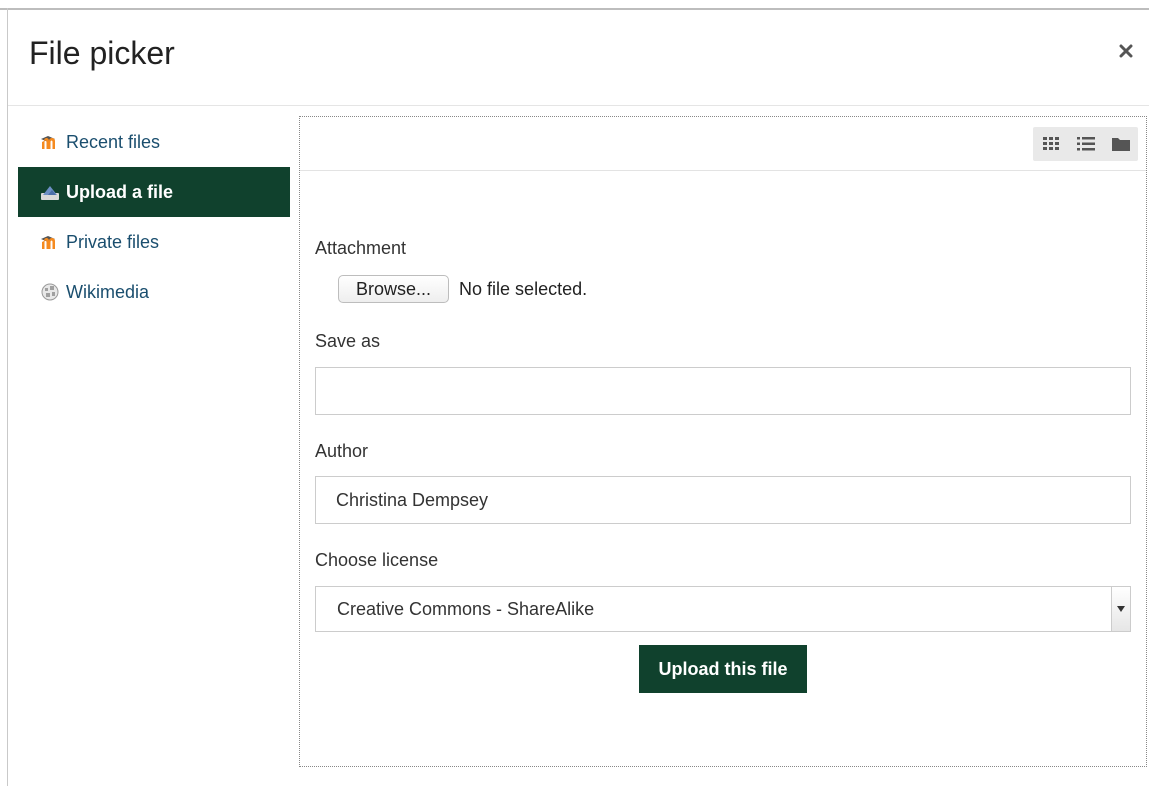  I want to click on select-arrow, so click(1120, 609).